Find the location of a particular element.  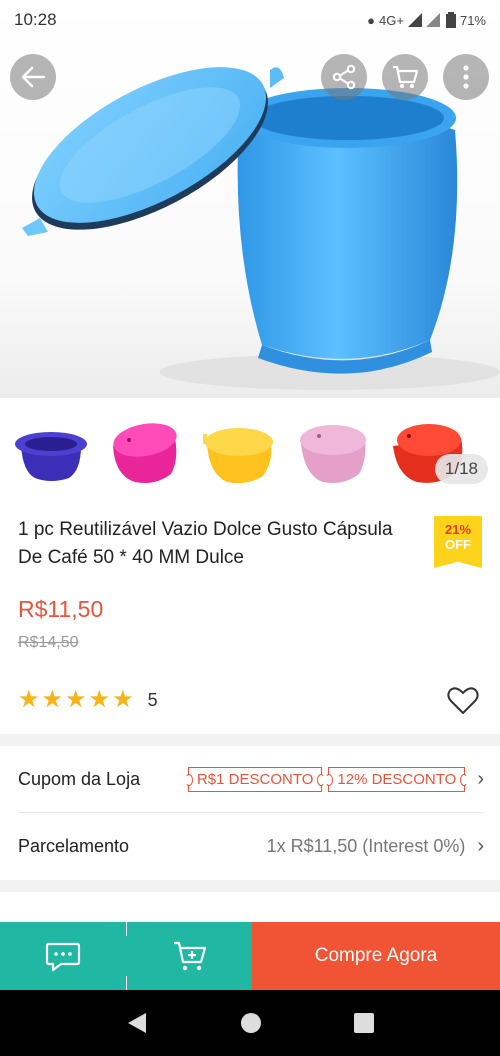

discount-percent: 21% is located at coordinates (458, 529).